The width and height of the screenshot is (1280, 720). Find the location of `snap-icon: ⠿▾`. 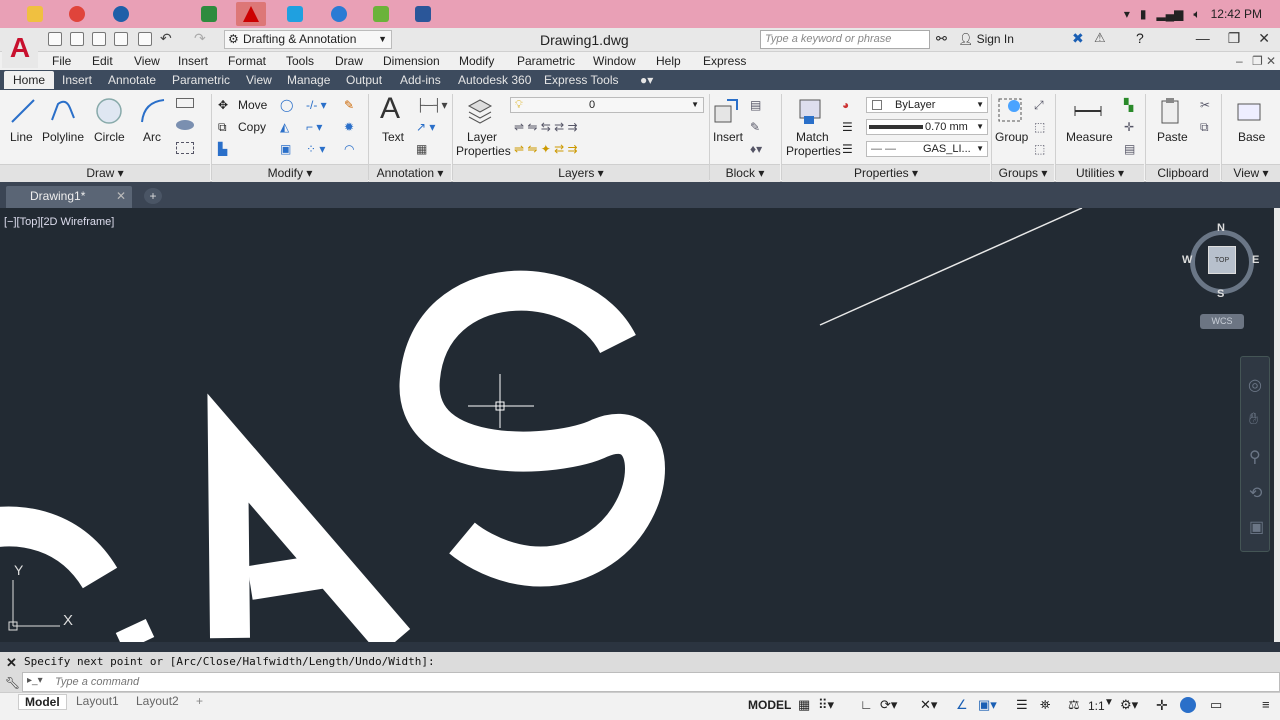

snap-icon: ⠿▾ is located at coordinates (826, 705).